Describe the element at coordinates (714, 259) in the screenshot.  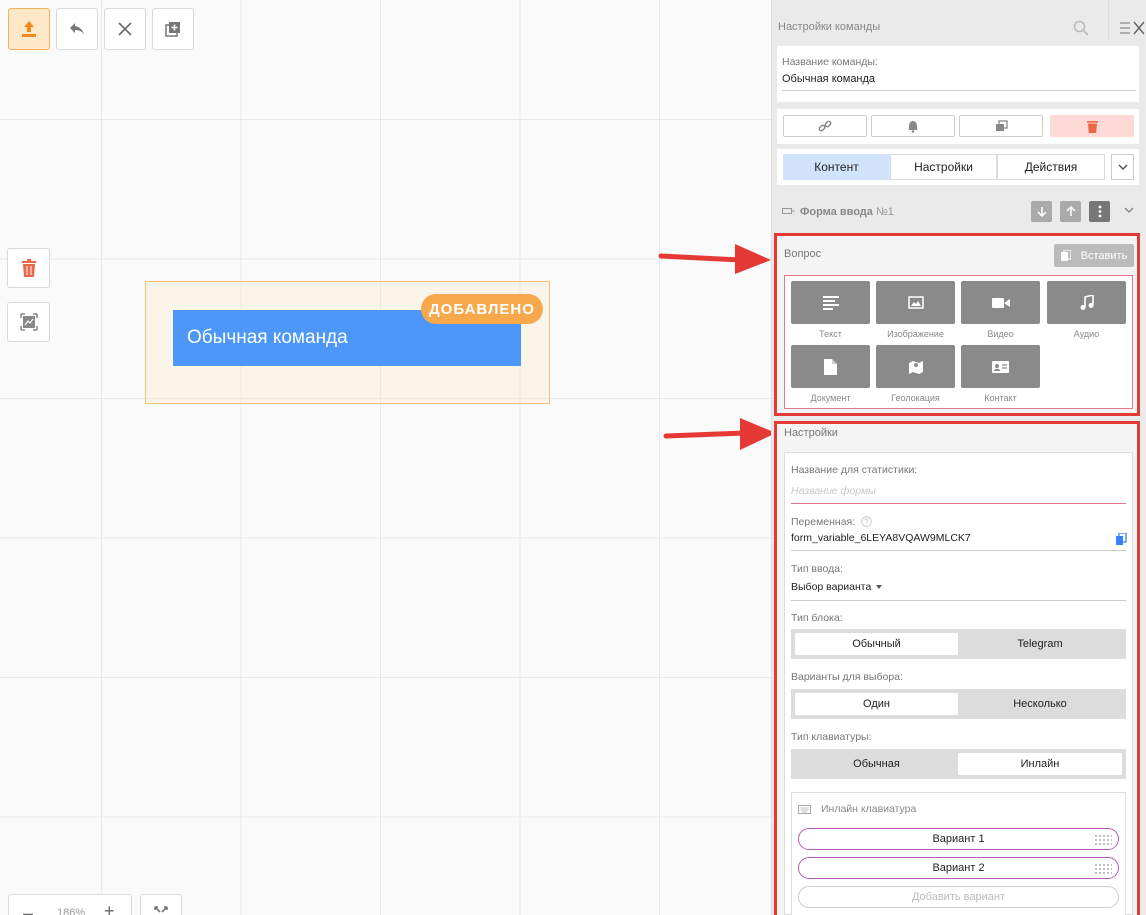
I see `annotation-arrow-question` at that location.